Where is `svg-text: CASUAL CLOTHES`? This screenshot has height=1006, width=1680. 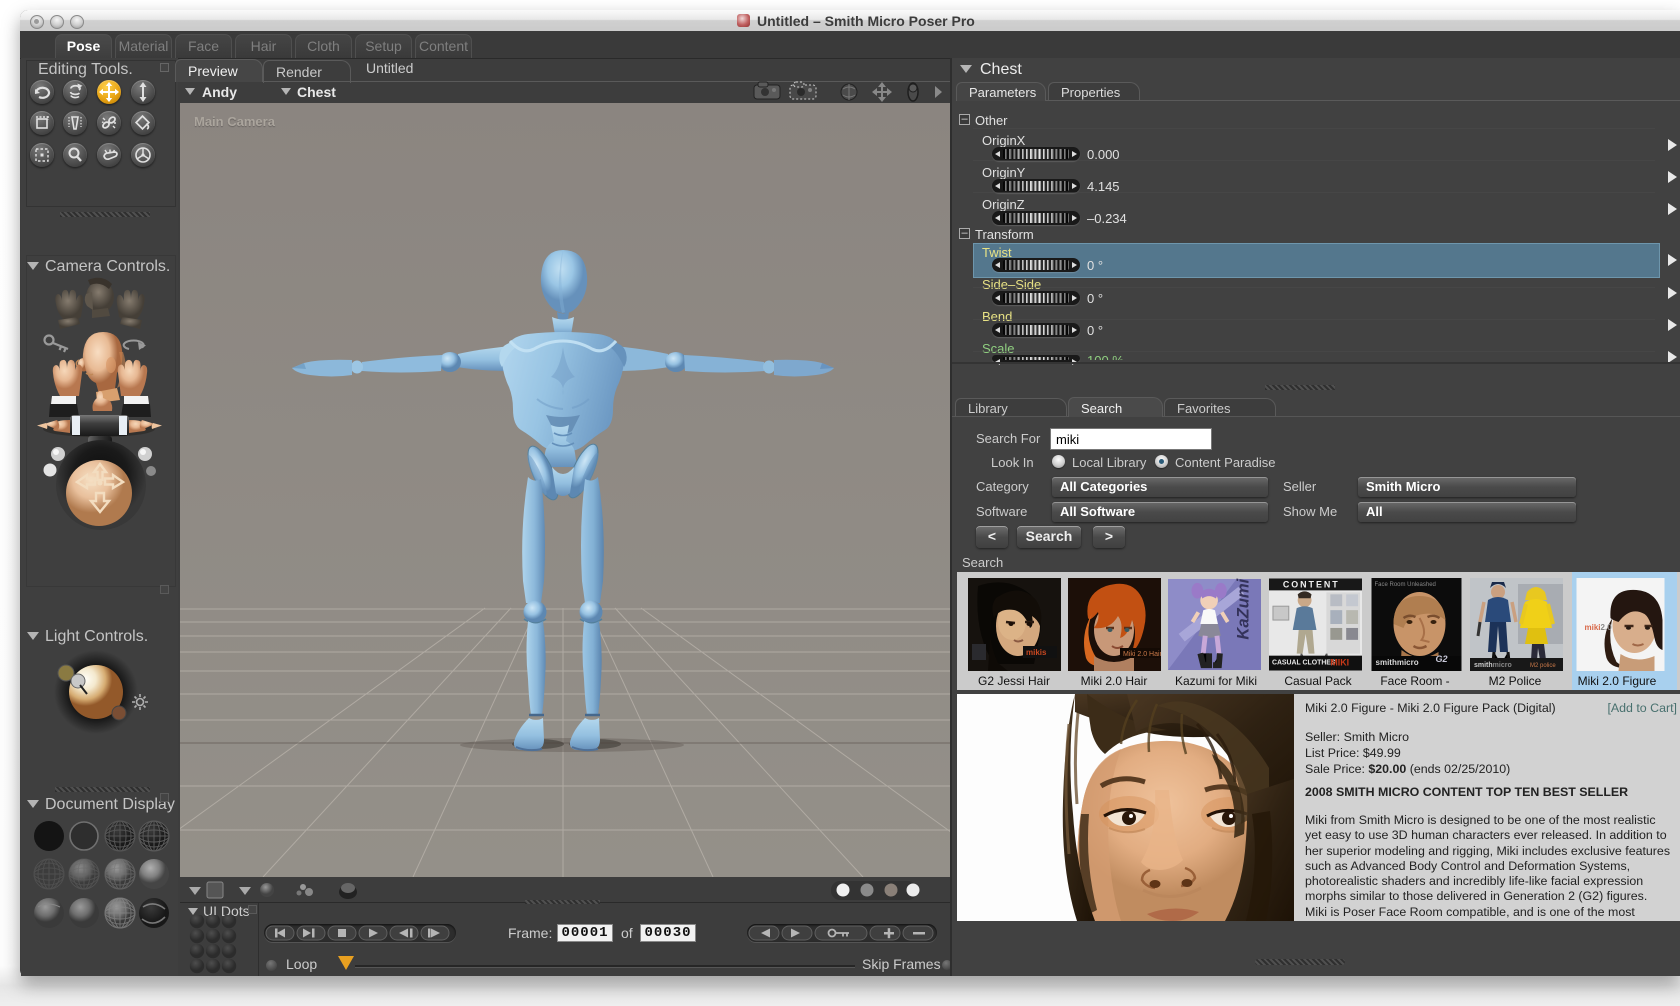 svg-text: CASUAL CLOTHES is located at coordinates (1304, 663).